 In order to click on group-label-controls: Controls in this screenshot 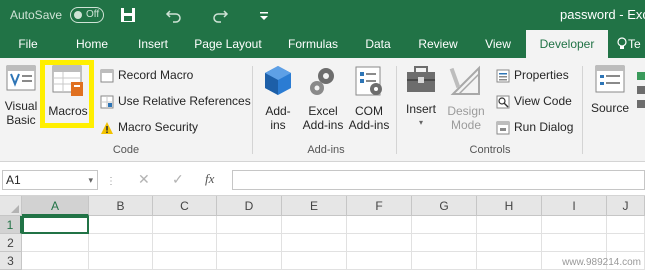, I will do `click(490, 150)`.